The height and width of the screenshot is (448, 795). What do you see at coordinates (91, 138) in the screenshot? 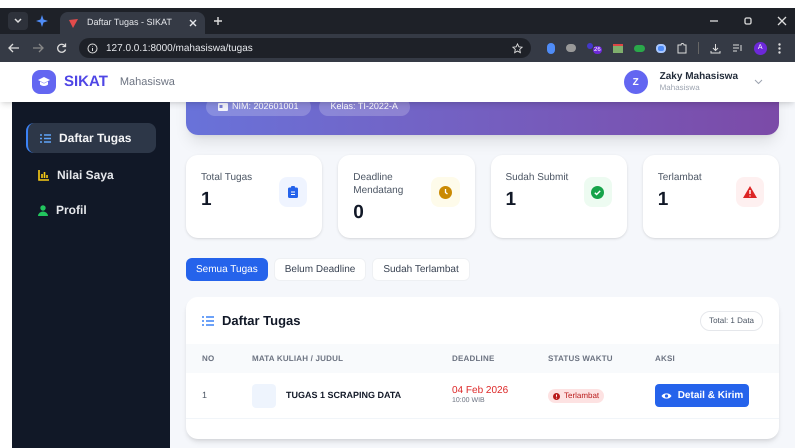
I see `sidebar-item: Daftar Tugas` at bounding box center [91, 138].